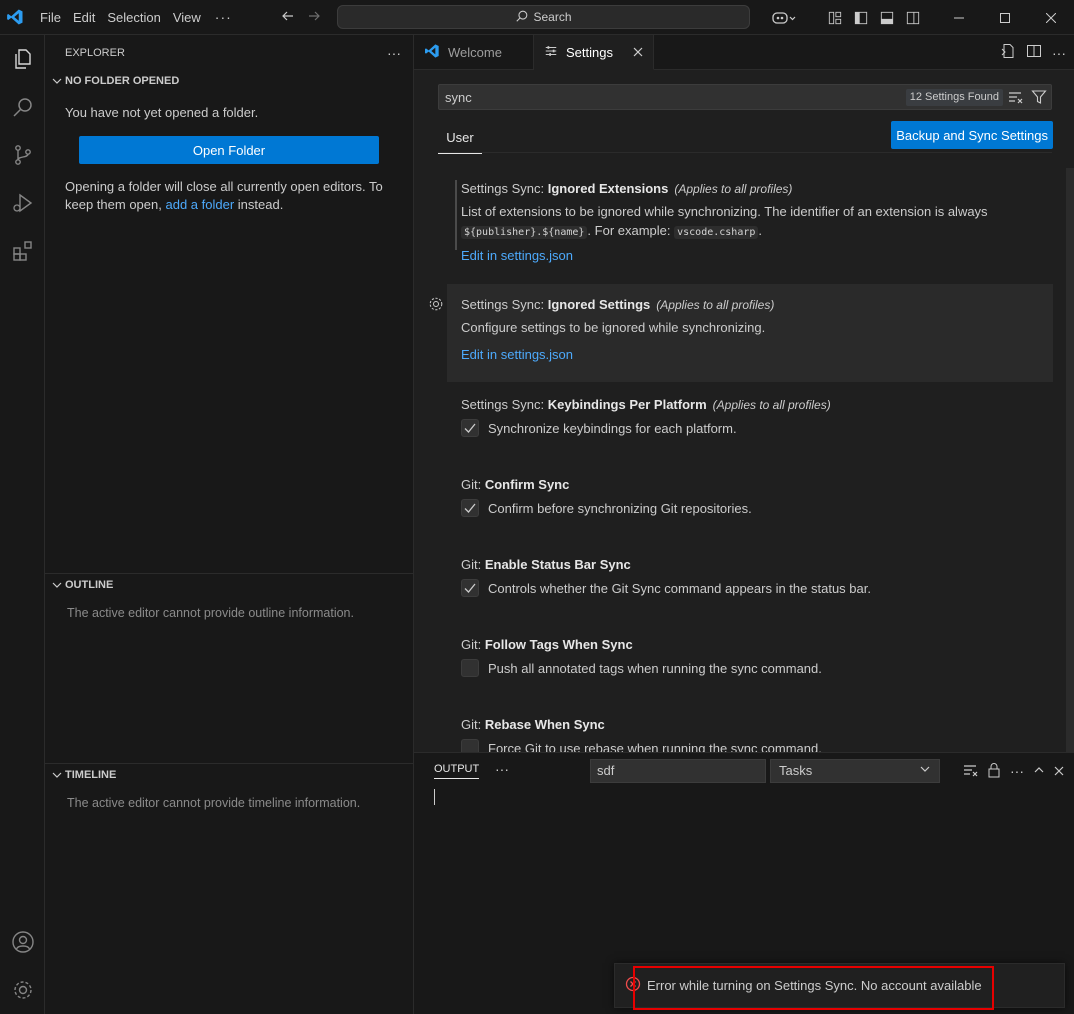  What do you see at coordinates (835, 17) in the screenshot?
I see `customize-layout-icon` at bounding box center [835, 17].